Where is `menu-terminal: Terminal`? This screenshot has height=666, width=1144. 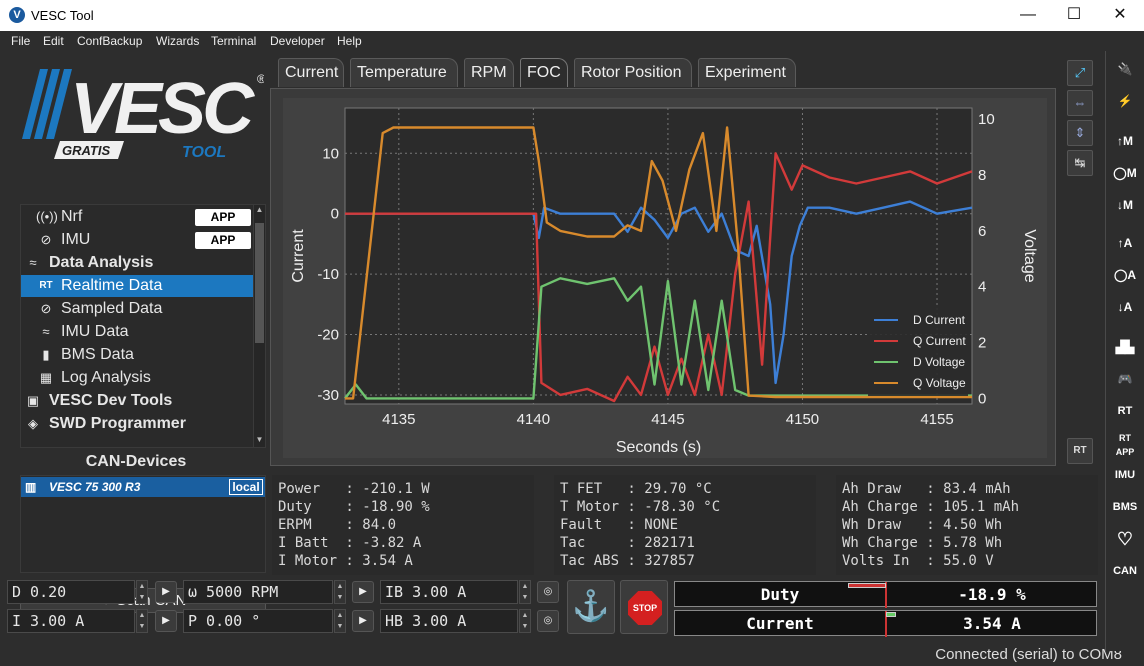 menu-terminal: Terminal is located at coordinates (233, 41).